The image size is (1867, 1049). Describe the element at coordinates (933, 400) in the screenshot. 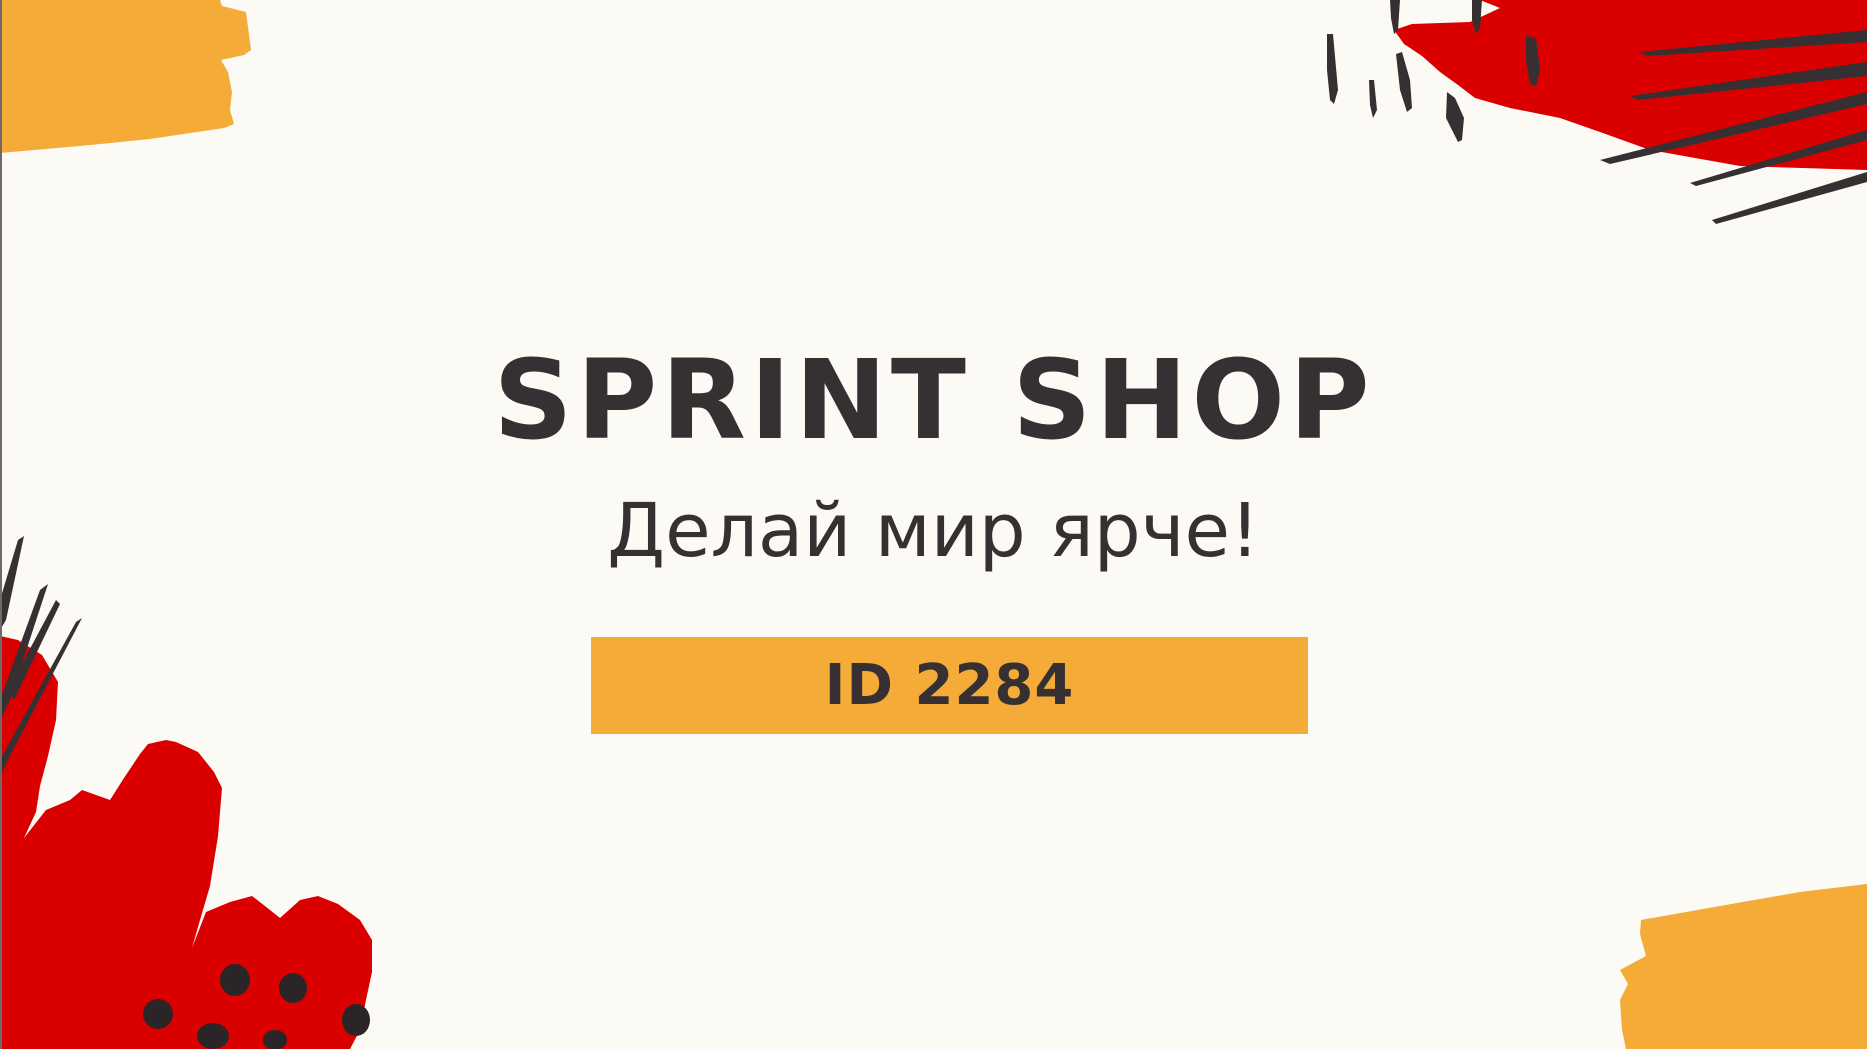

I see `brand-title: SPRINT SHOP` at that location.